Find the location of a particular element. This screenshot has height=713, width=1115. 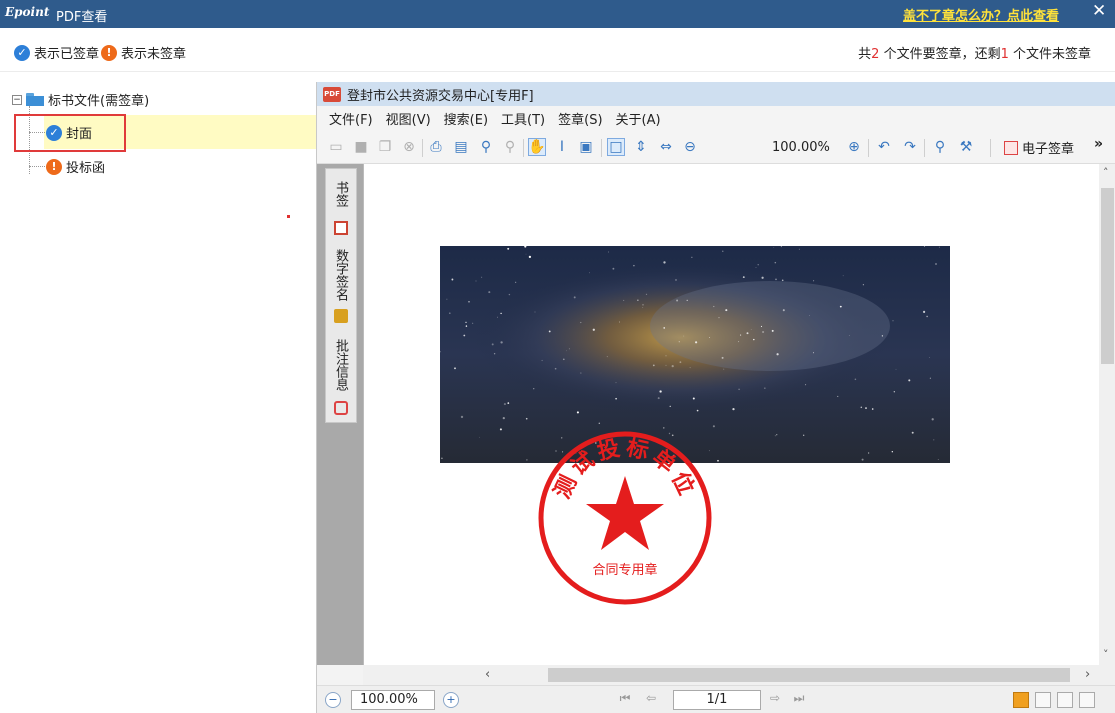

pdf-icon: PDF is located at coordinates (332, 94).